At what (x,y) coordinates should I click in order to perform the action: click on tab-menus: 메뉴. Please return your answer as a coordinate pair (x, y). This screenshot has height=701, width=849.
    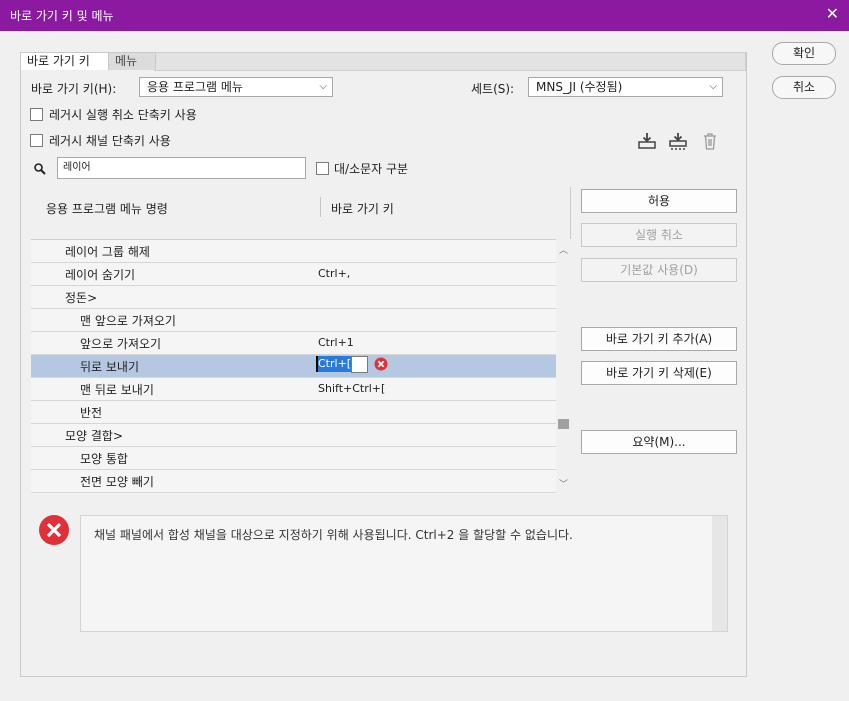
    Looking at the image, I should click on (132, 61).